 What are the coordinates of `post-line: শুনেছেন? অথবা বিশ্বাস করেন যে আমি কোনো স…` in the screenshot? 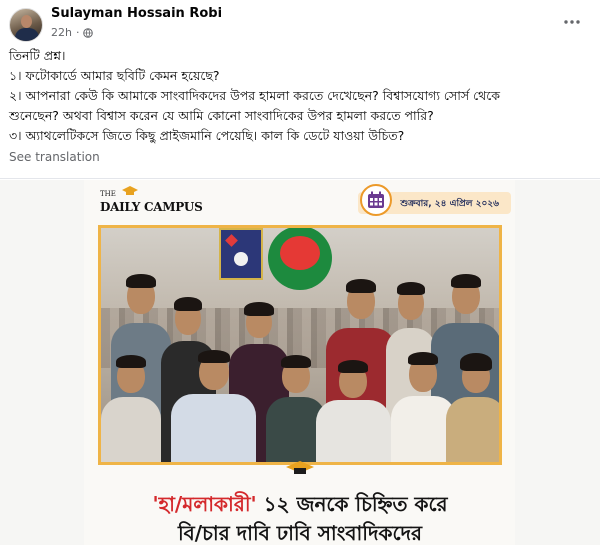 It's located at (221, 115).